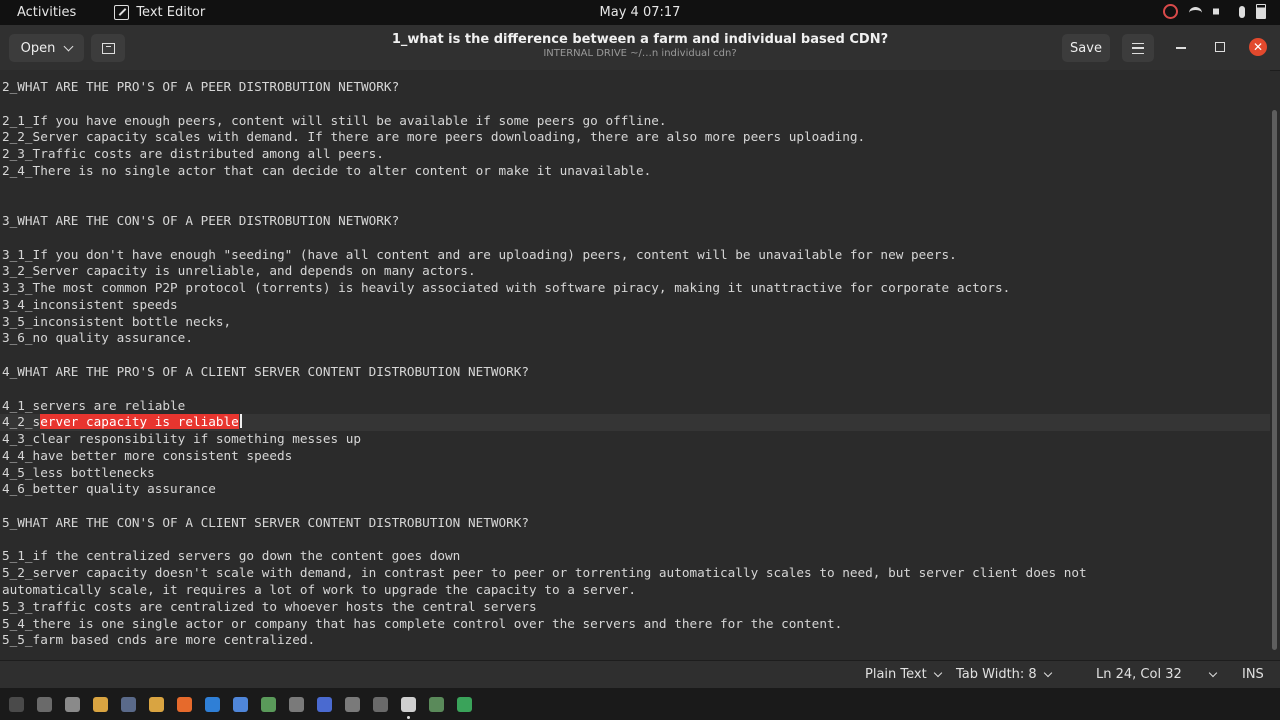 This screenshot has width=1280, height=720. I want to click on text-line: 3_5_inconsistent bottle necks,, so click(636, 322).